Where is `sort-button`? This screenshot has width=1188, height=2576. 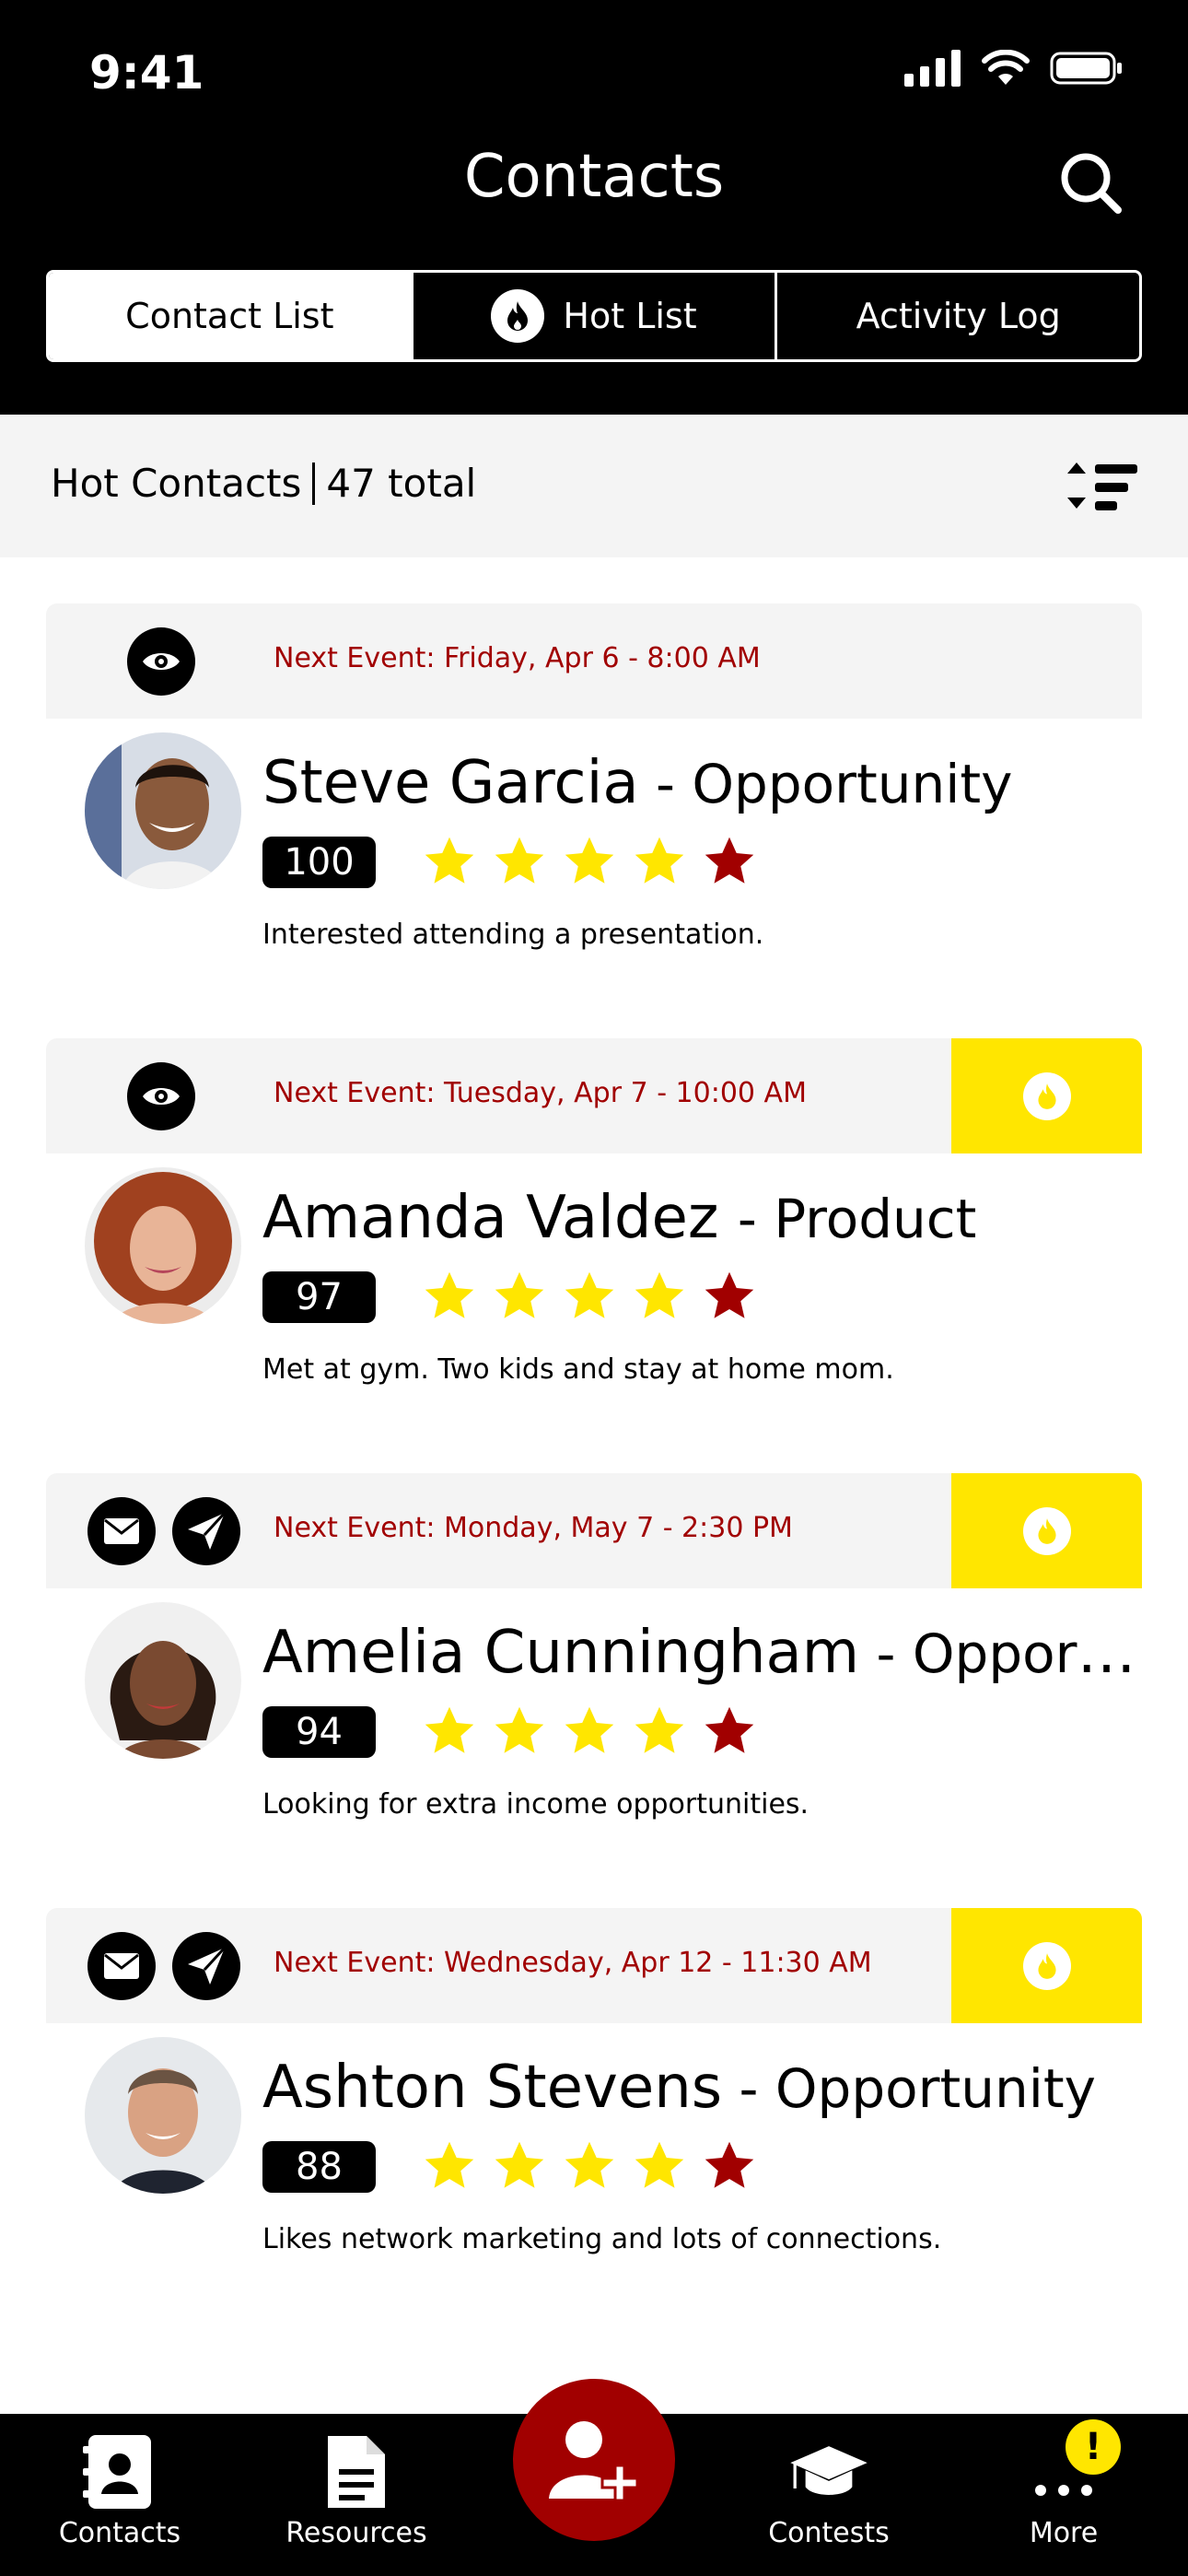
sort-button is located at coordinates (1100, 488).